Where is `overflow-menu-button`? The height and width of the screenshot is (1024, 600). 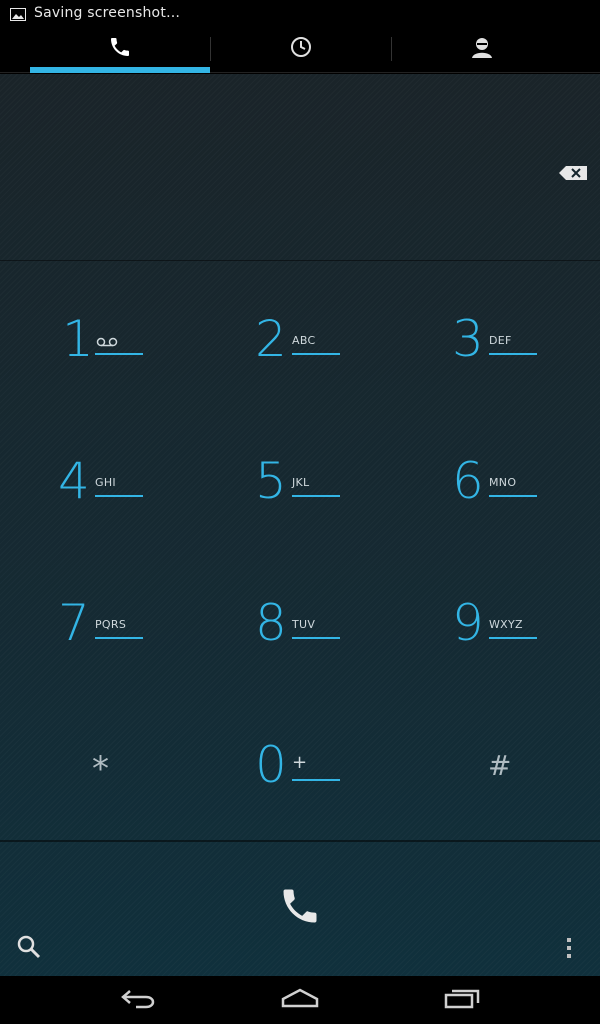 overflow-menu-button is located at coordinates (569, 949).